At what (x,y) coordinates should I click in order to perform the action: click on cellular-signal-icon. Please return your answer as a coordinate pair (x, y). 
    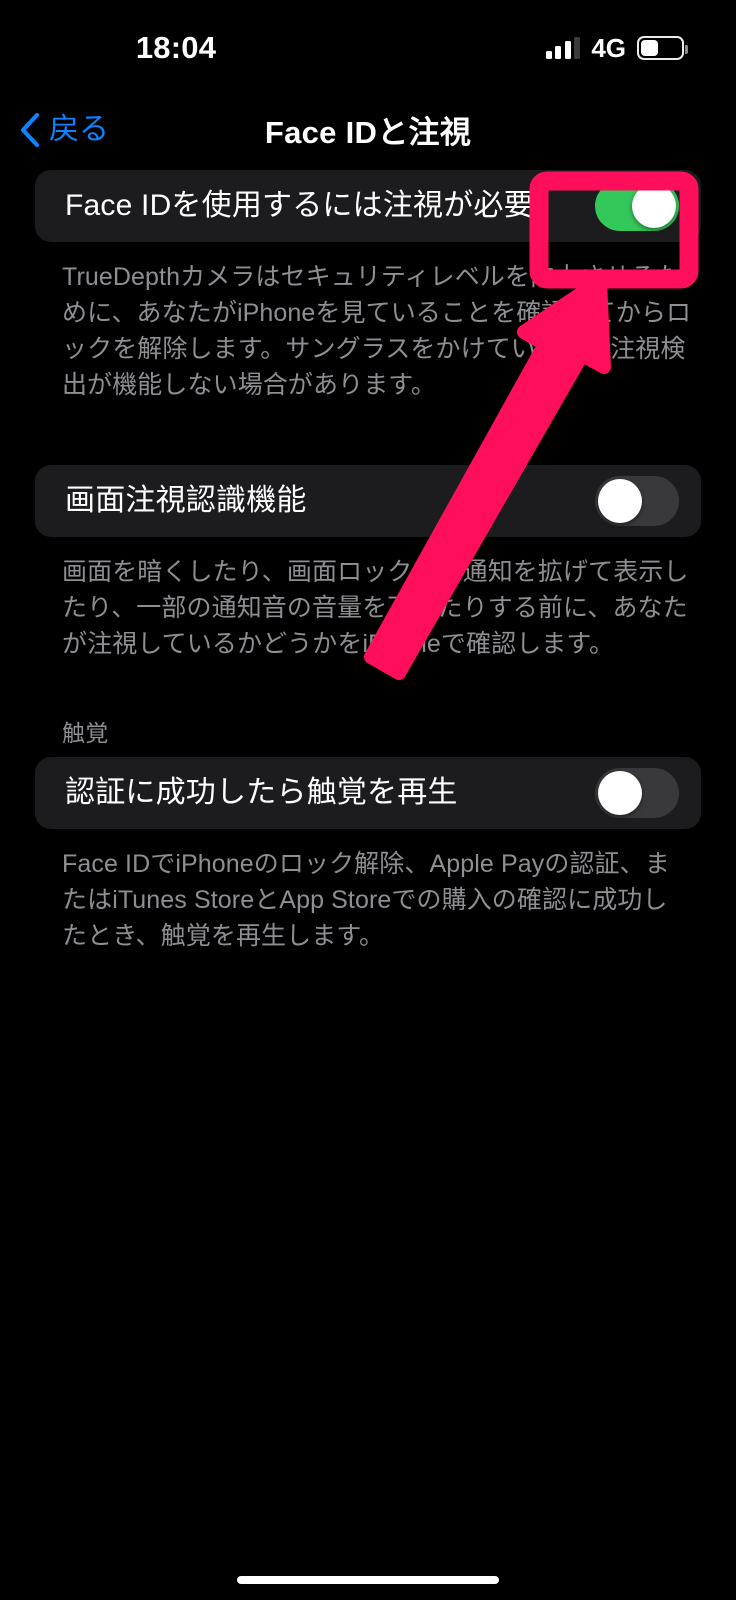
    Looking at the image, I should click on (563, 48).